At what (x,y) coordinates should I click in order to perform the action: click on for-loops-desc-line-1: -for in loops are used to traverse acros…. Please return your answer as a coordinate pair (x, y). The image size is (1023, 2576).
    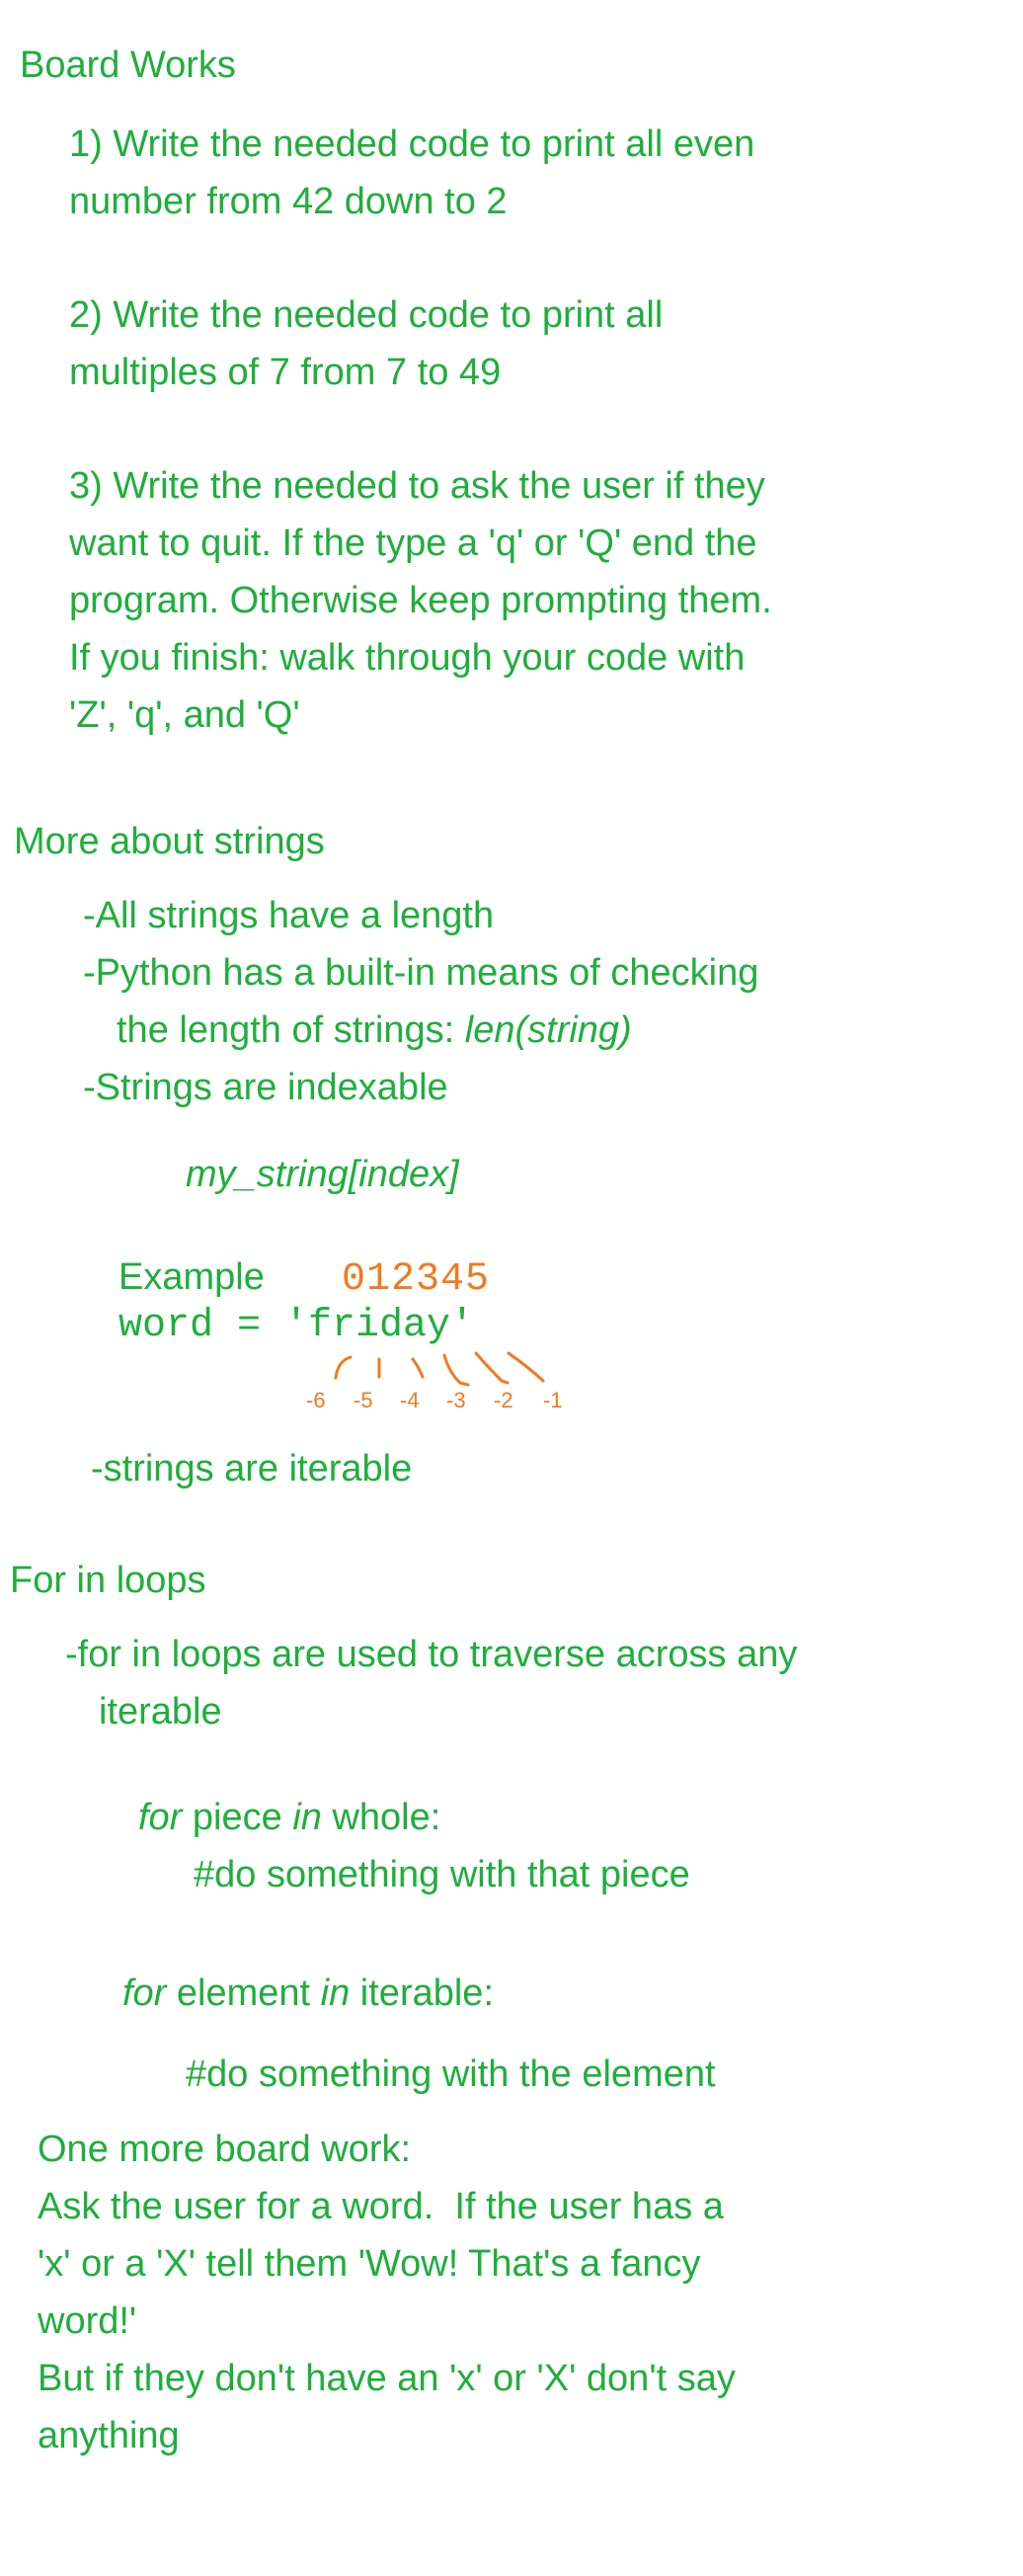
    Looking at the image, I should click on (431, 1654).